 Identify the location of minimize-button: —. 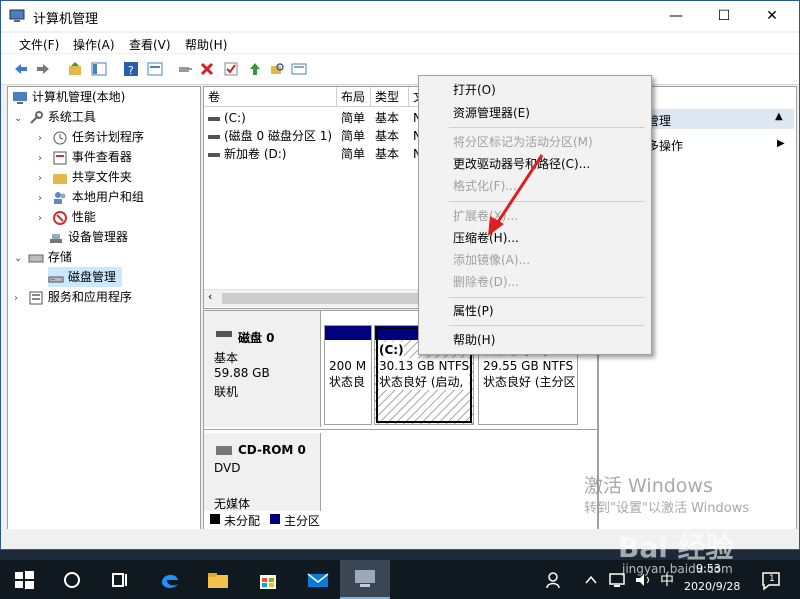
(676, 16).